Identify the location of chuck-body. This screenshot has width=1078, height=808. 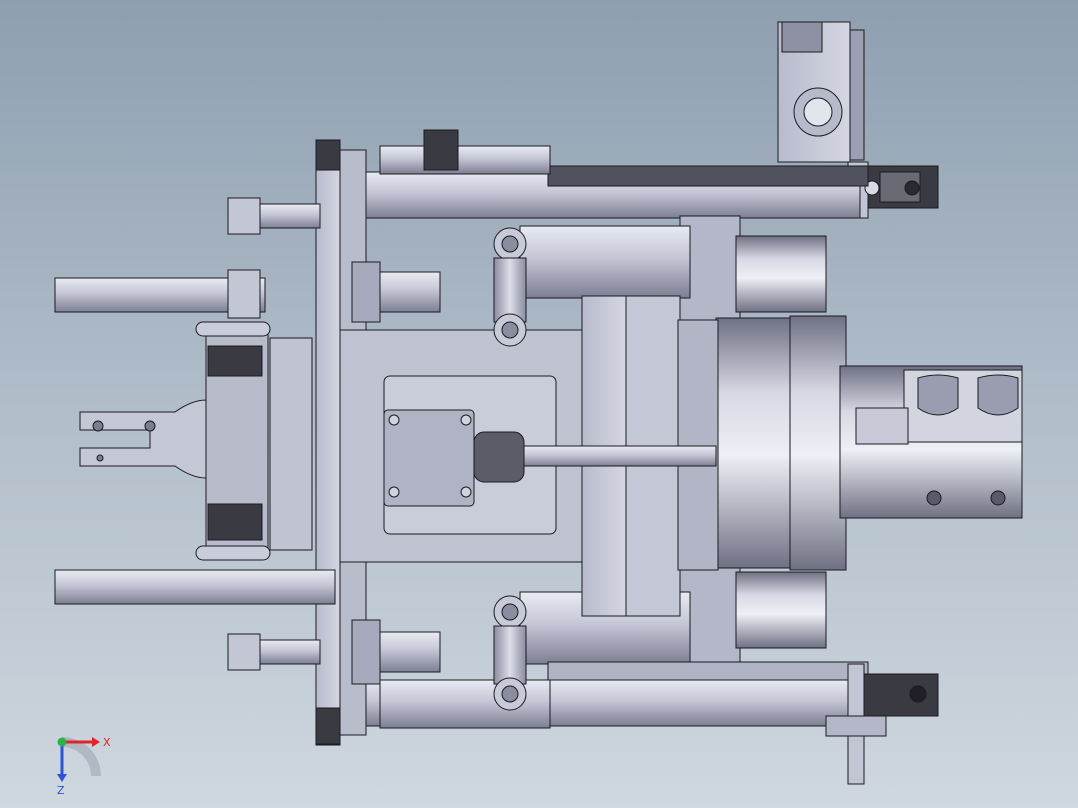
(756, 443).